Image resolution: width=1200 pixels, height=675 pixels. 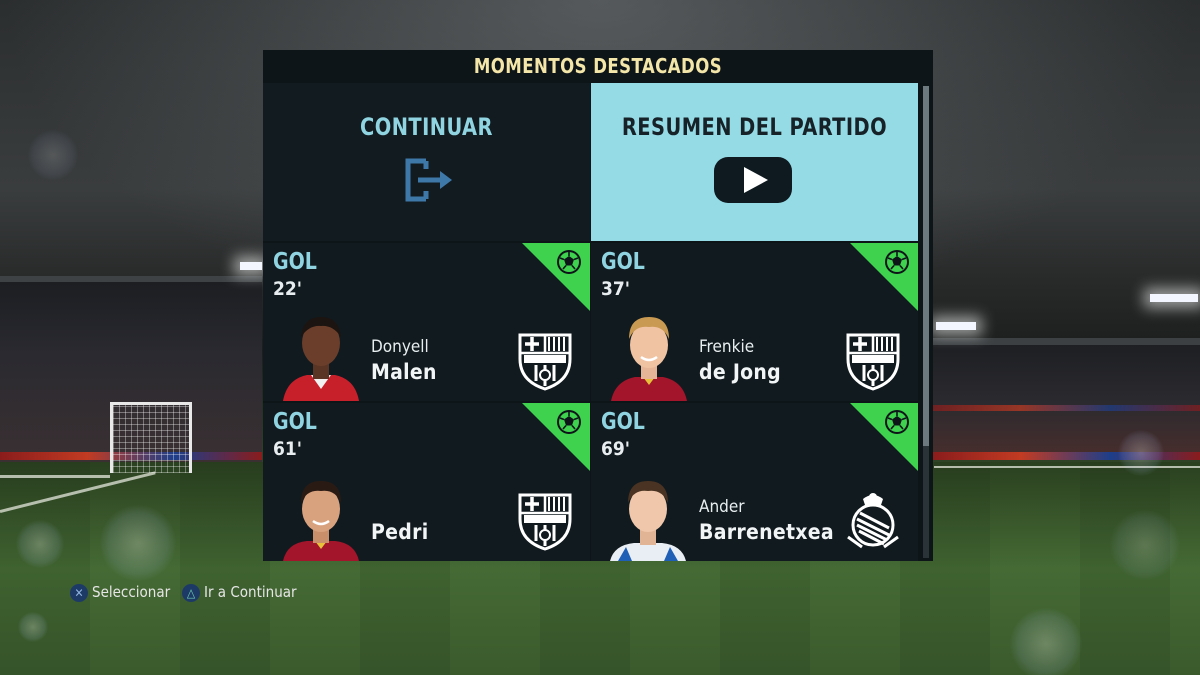 What do you see at coordinates (956, 326) in the screenshot?
I see `floodlight-right` at bounding box center [956, 326].